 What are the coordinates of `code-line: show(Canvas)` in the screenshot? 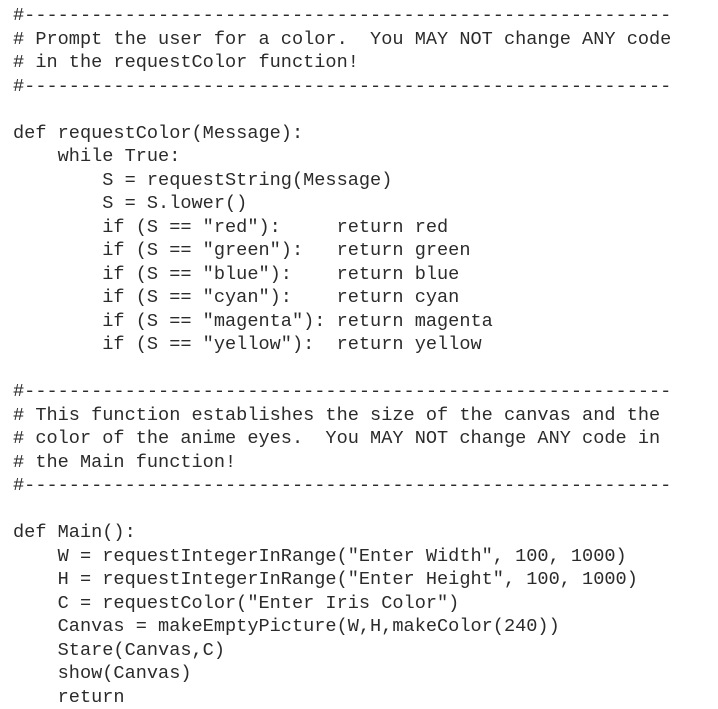 It's located at (365, 674).